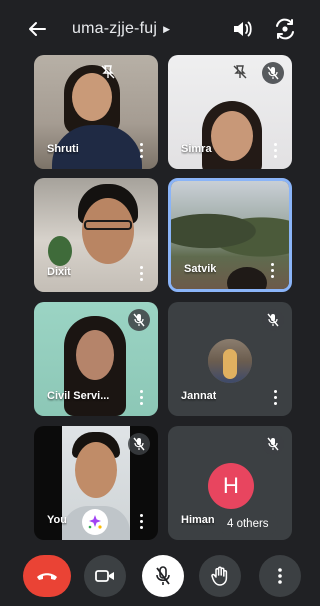  I want to click on raise-hand-button, so click(220, 576).